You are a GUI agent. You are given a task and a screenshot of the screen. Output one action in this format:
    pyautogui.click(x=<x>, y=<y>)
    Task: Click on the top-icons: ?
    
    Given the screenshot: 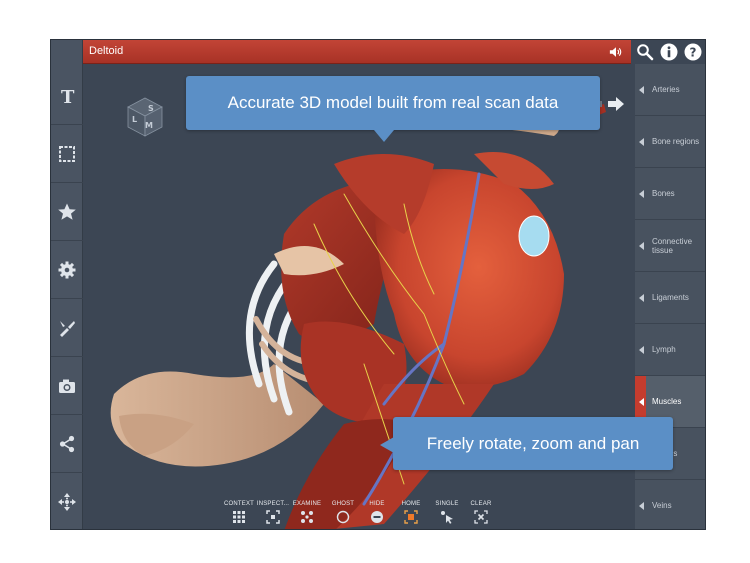 What is the action you would take?
    pyautogui.click(x=668, y=52)
    